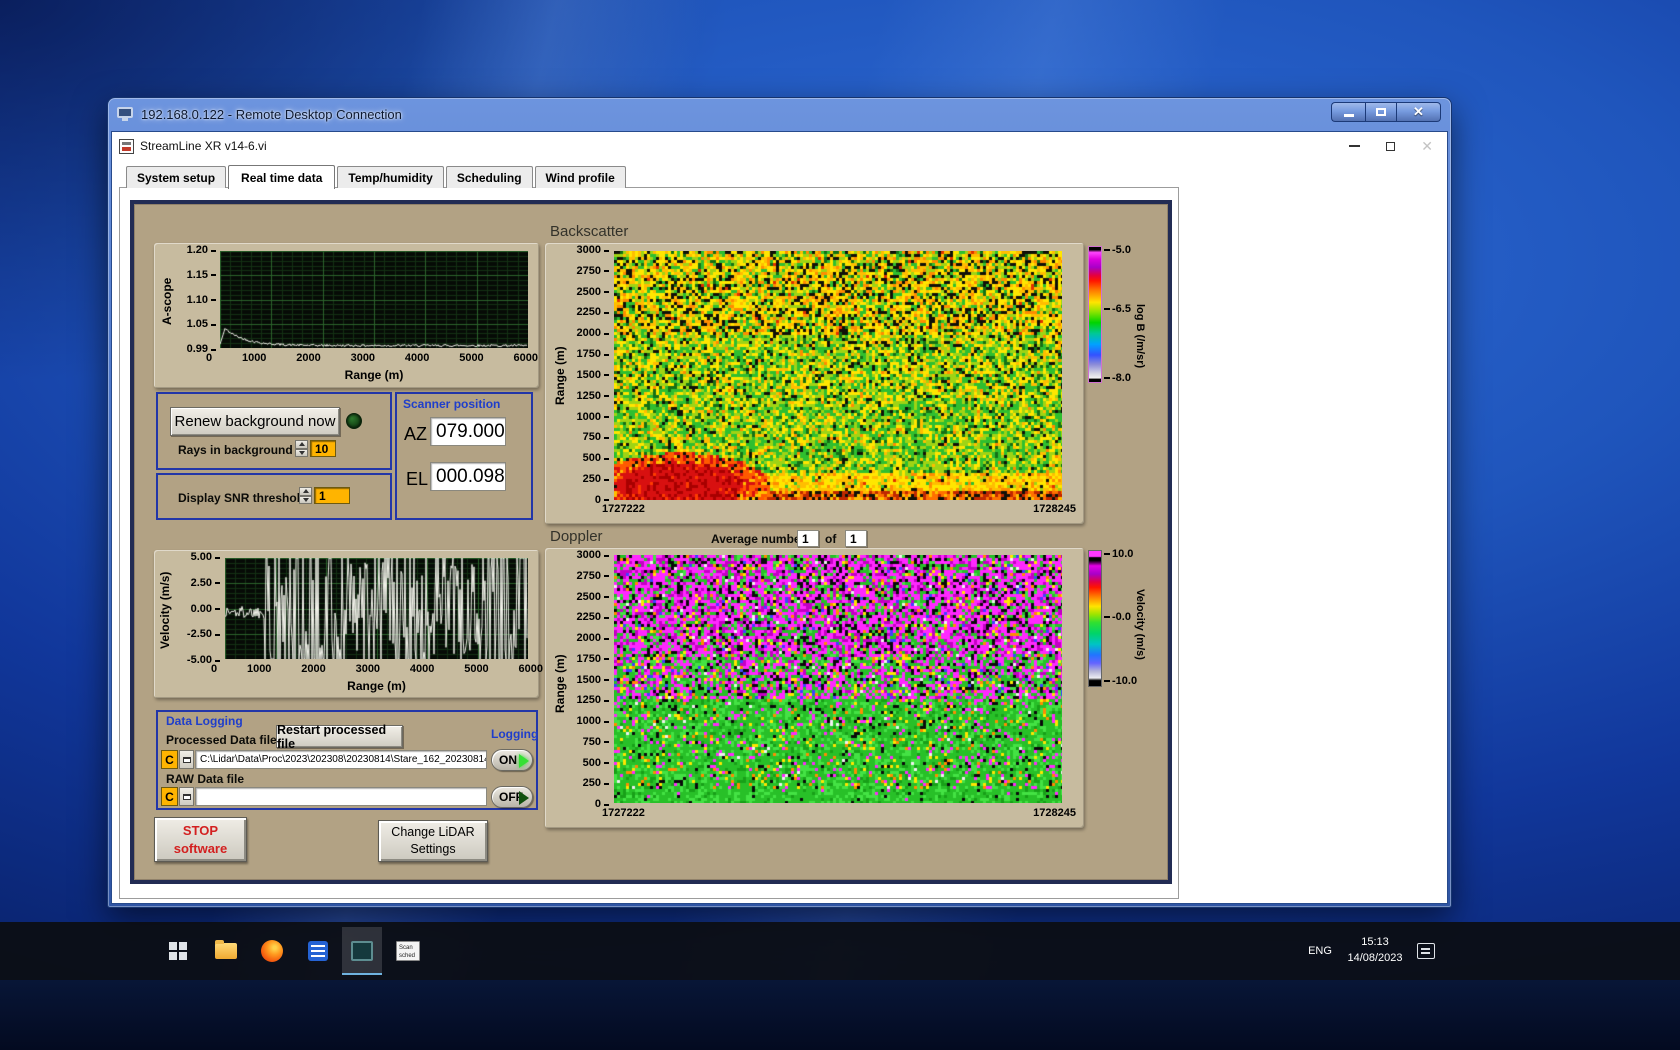 The height and width of the screenshot is (1050, 1680). I want to click on maximize-button, so click(1381, 112).